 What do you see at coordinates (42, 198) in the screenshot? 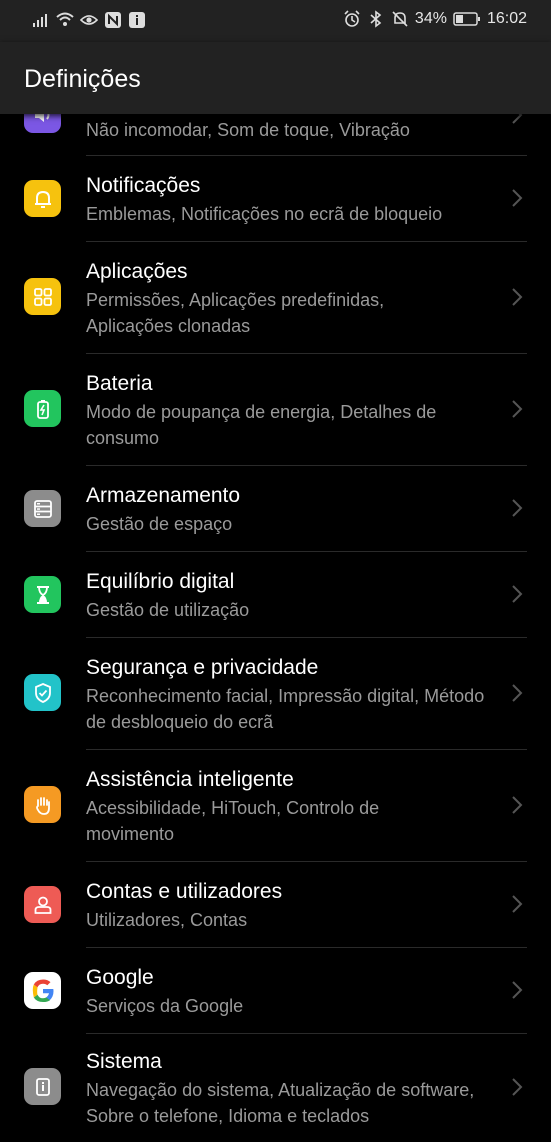
I see `bell-icon` at bounding box center [42, 198].